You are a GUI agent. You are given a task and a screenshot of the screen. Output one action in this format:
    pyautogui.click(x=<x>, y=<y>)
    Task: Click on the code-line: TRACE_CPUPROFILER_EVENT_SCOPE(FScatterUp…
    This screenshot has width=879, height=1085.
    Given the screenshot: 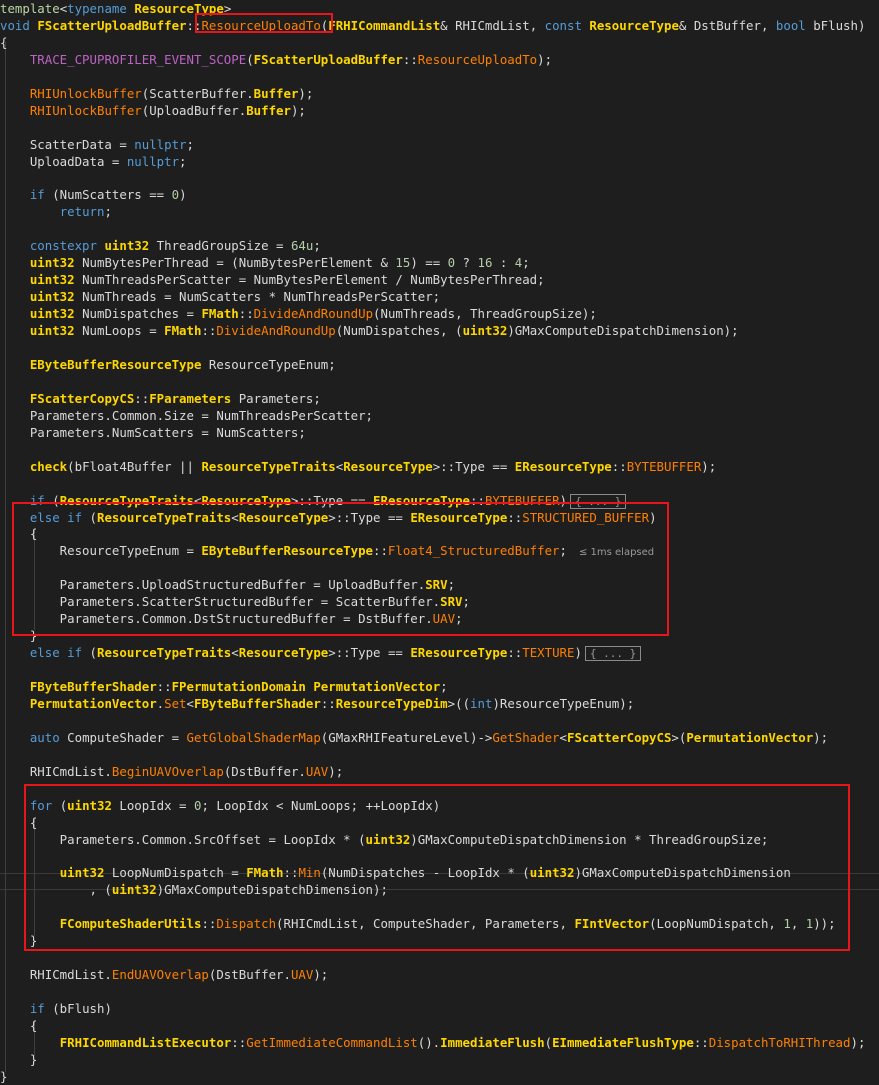 What is the action you would take?
    pyautogui.click(x=276, y=59)
    